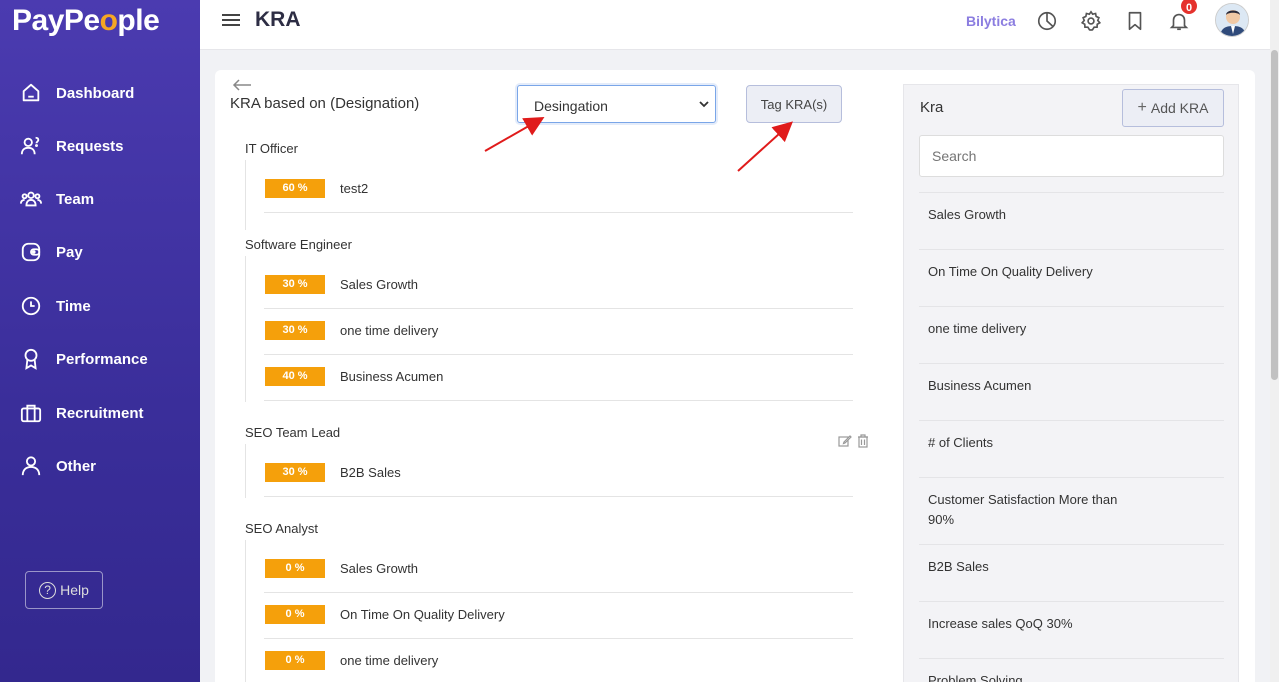 Image resolution: width=1279 pixels, height=682 pixels. Describe the element at coordinates (558, 378) in the screenshot. I see `kra-row: 40 % Business Acumen` at that location.